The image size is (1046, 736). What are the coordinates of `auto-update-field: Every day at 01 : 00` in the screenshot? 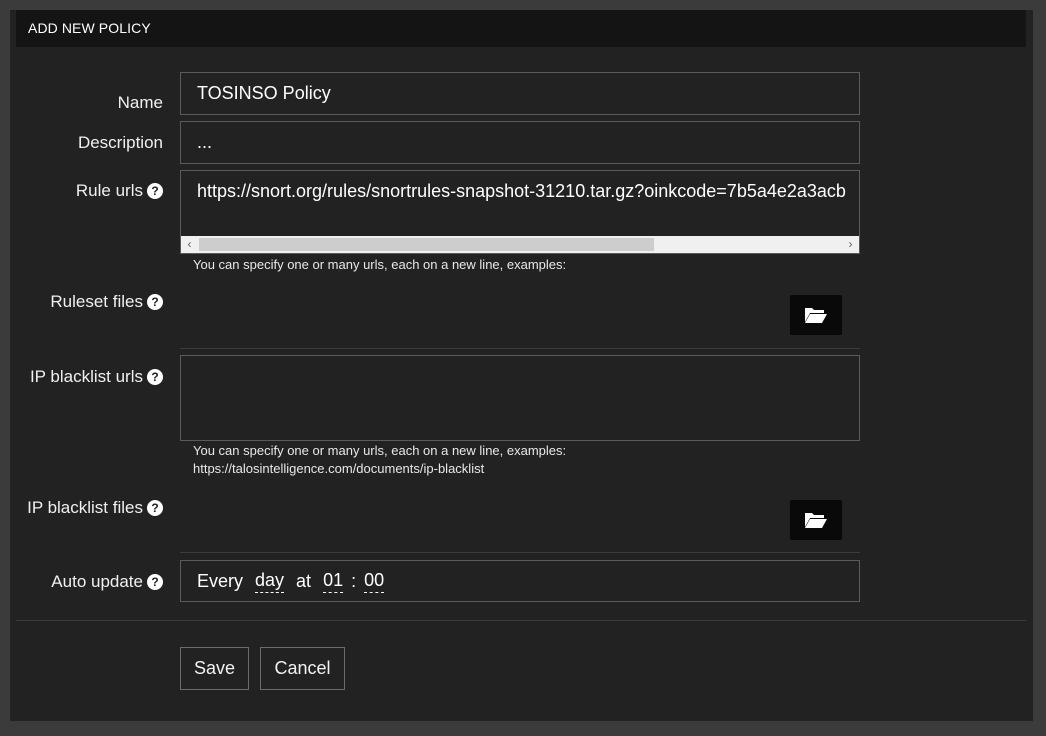 It's located at (520, 581).